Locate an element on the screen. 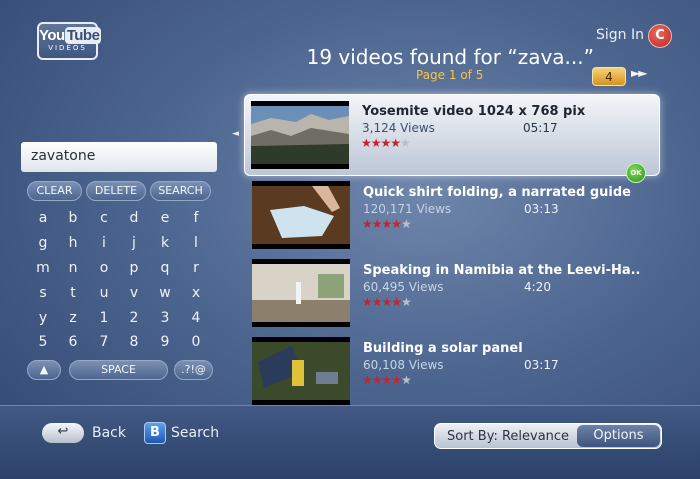 This screenshot has height=479, width=700. logo-text-tube: Tube is located at coordinates (83, 35).